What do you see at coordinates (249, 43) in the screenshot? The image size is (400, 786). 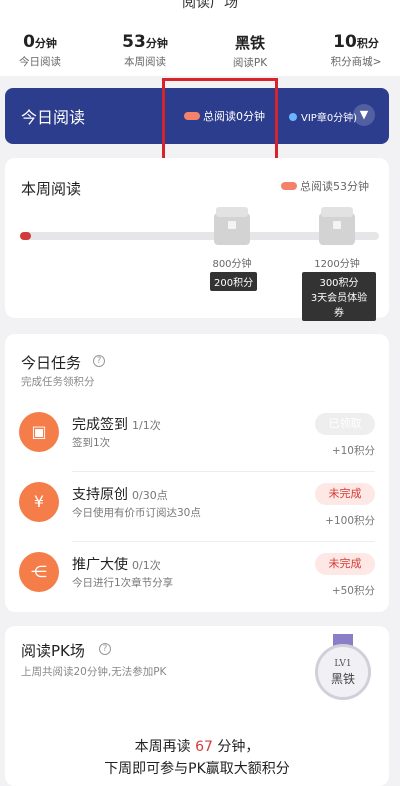 I see `stat-value: 黑铁` at bounding box center [249, 43].